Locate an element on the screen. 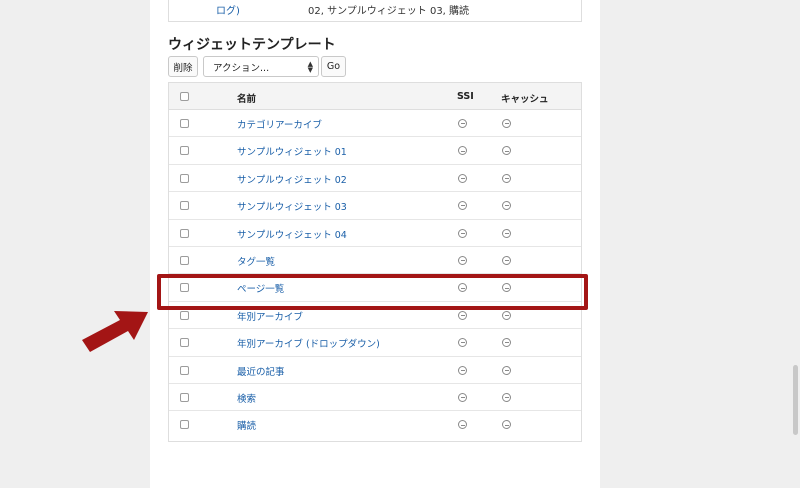 This screenshot has width=800, height=488. highlight-box is located at coordinates (372, 292).